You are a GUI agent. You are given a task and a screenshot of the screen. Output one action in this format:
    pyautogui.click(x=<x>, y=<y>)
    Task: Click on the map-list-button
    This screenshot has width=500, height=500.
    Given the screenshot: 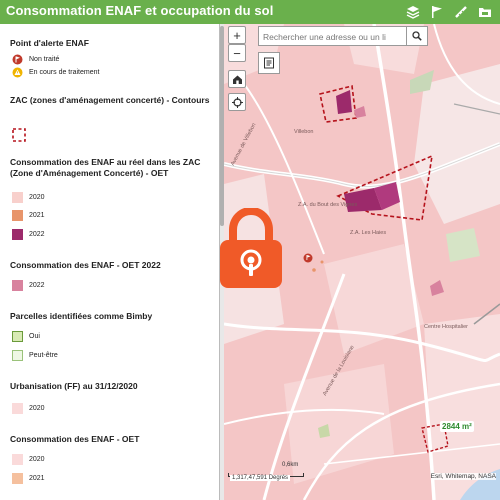 What is the action you would take?
    pyautogui.click(x=269, y=63)
    